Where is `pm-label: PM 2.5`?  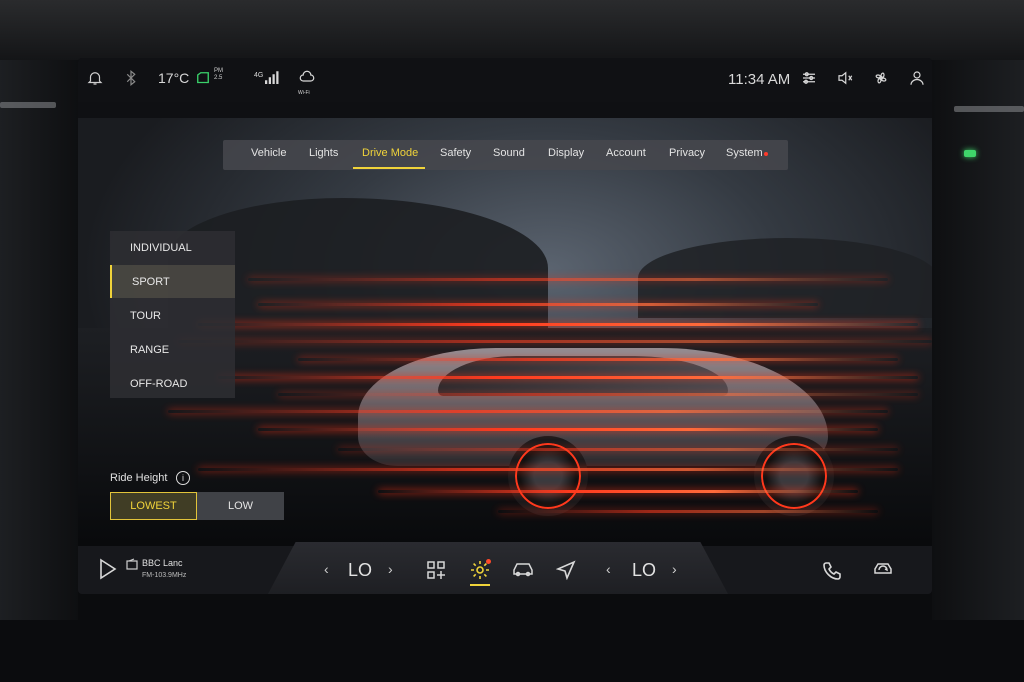 pm-label: PM 2.5 is located at coordinates (218, 74).